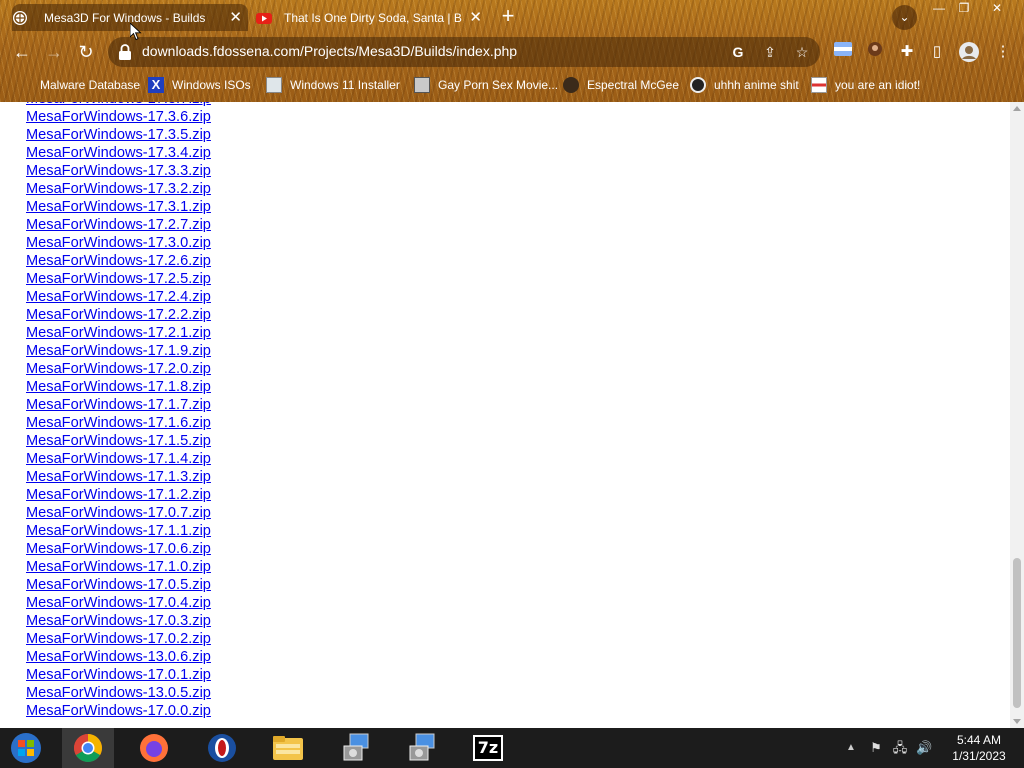 The height and width of the screenshot is (768, 1024). I want to click on tab-youtube-video: That Is One Dirty Soda, Santa | Bob ✕, so click(372, 17).